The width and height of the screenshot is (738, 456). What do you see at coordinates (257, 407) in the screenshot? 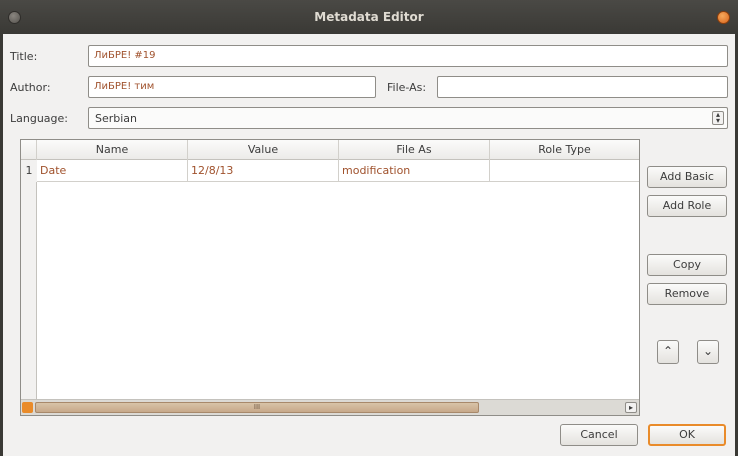
I see `scroll-thumb: III` at bounding box center [257, 407].